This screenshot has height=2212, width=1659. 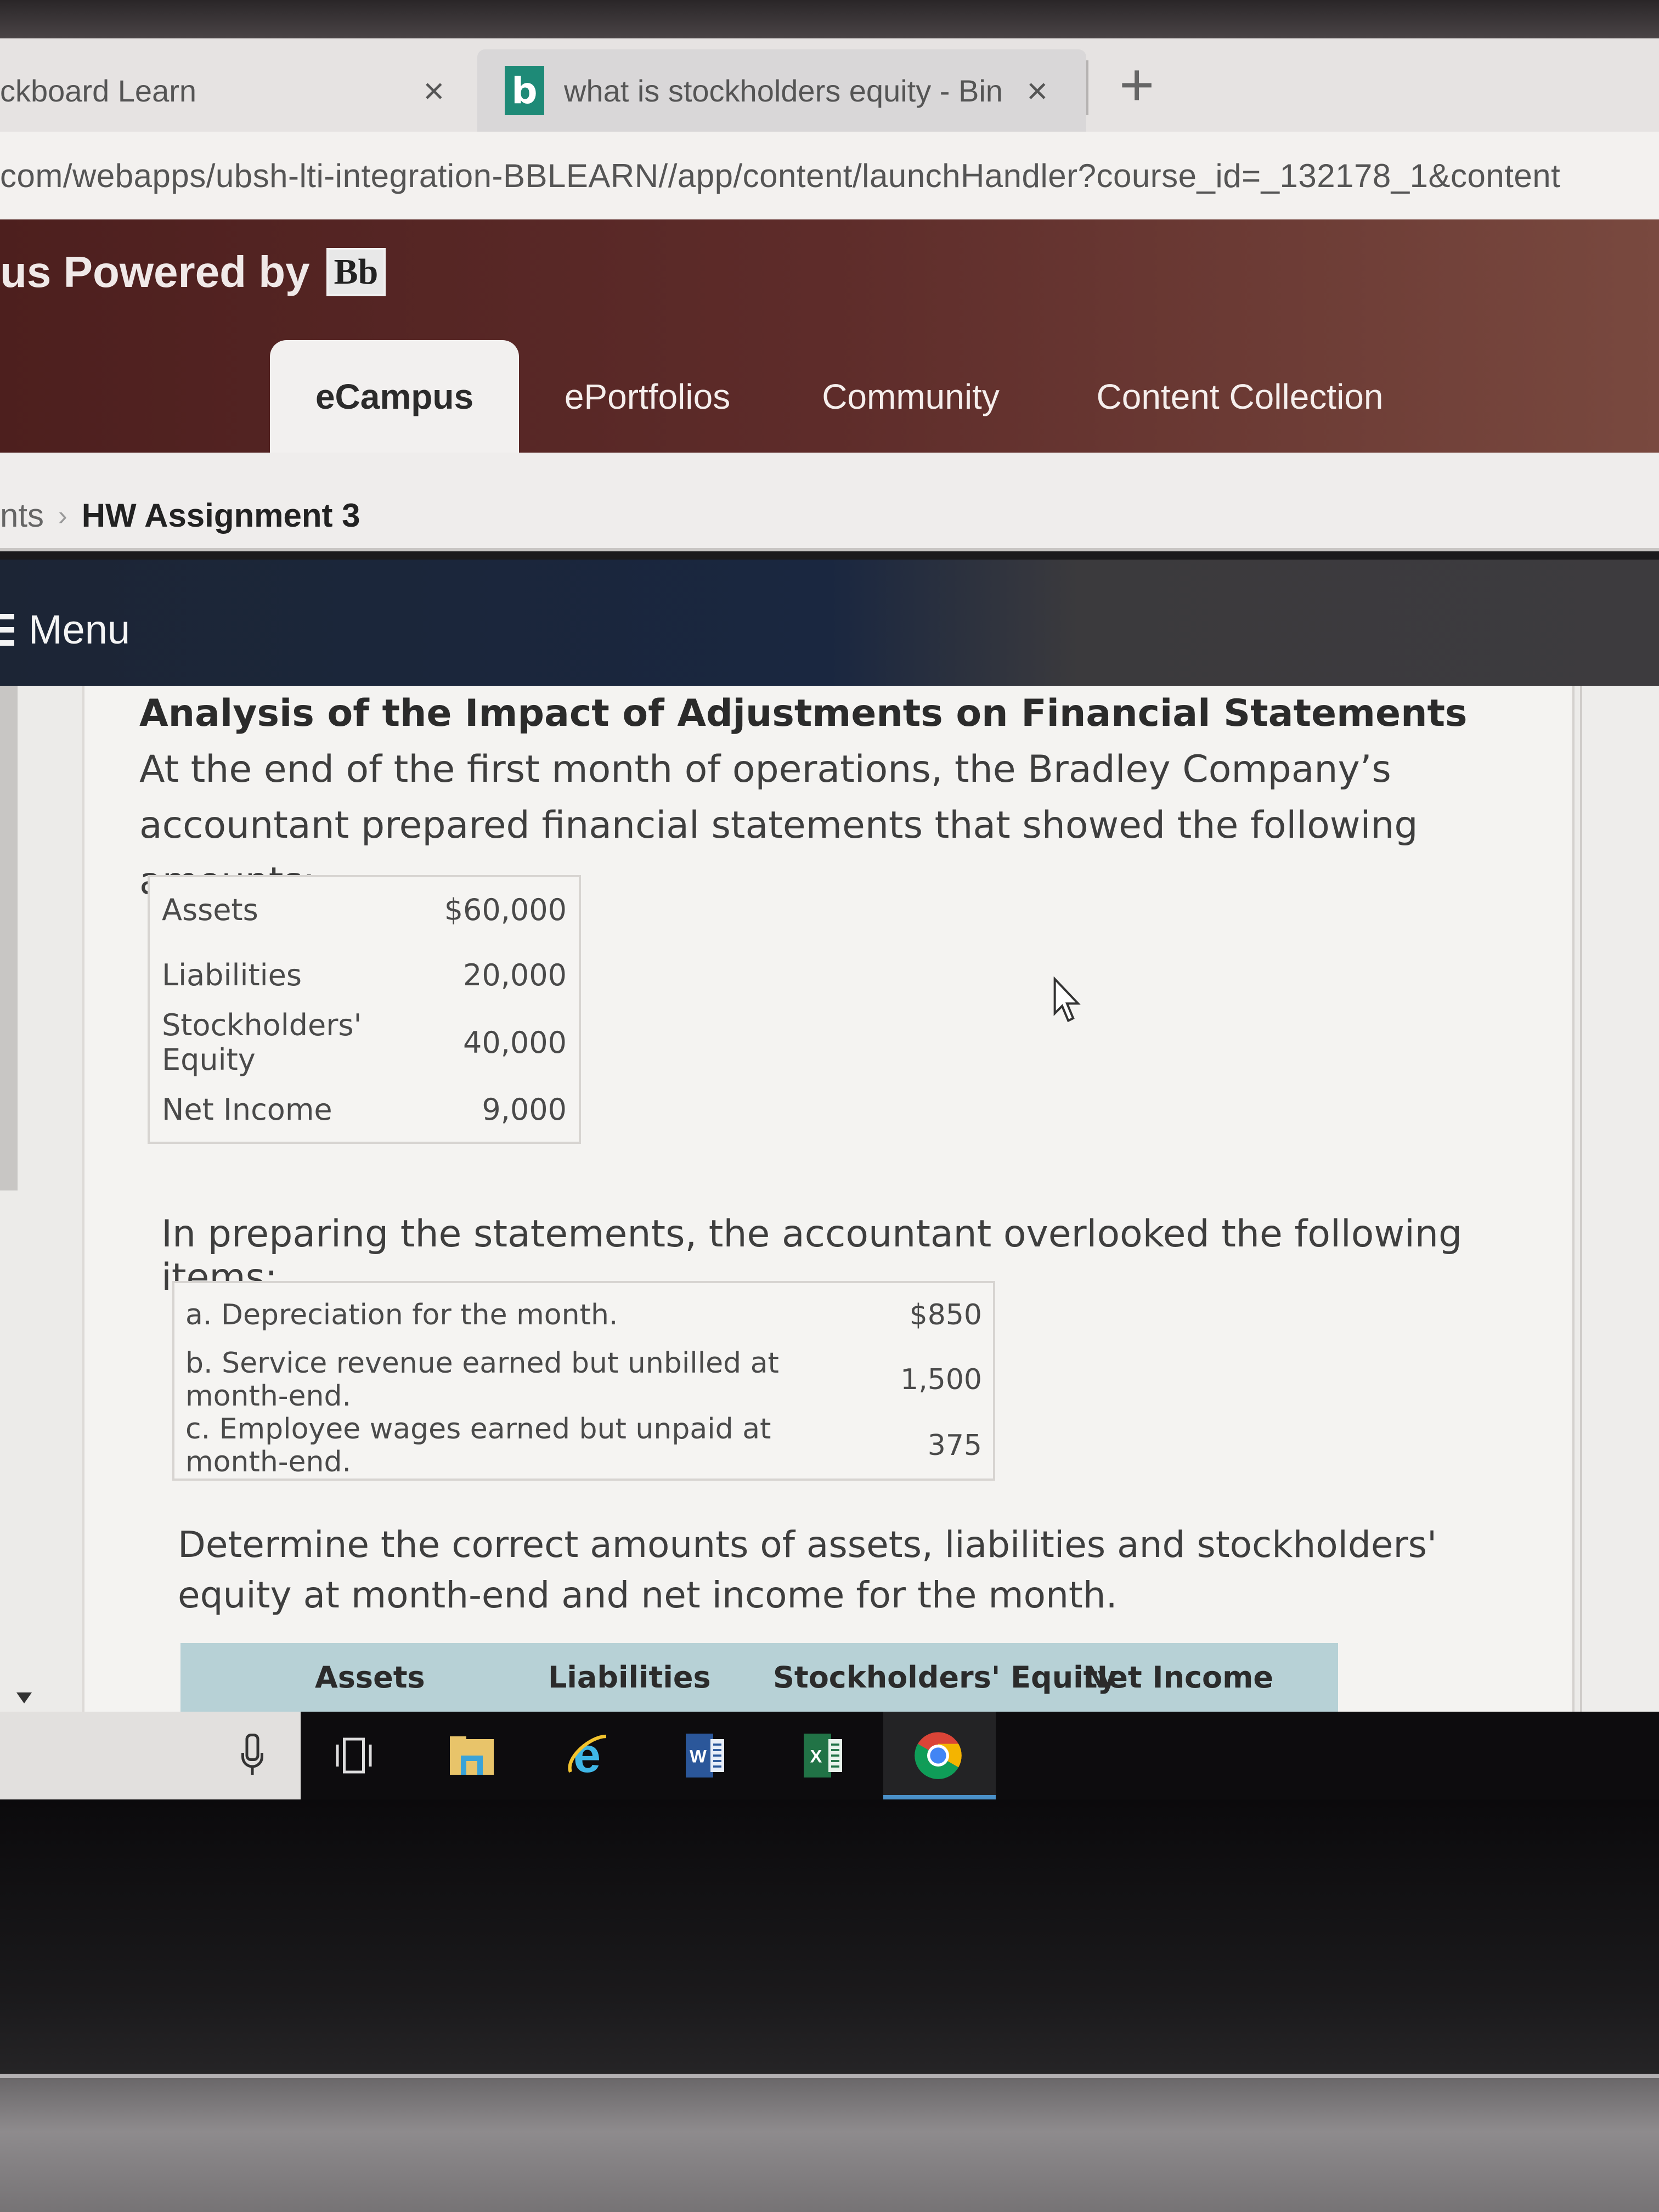 I want to click on item-value: 375, so click(x=955, y=1445).